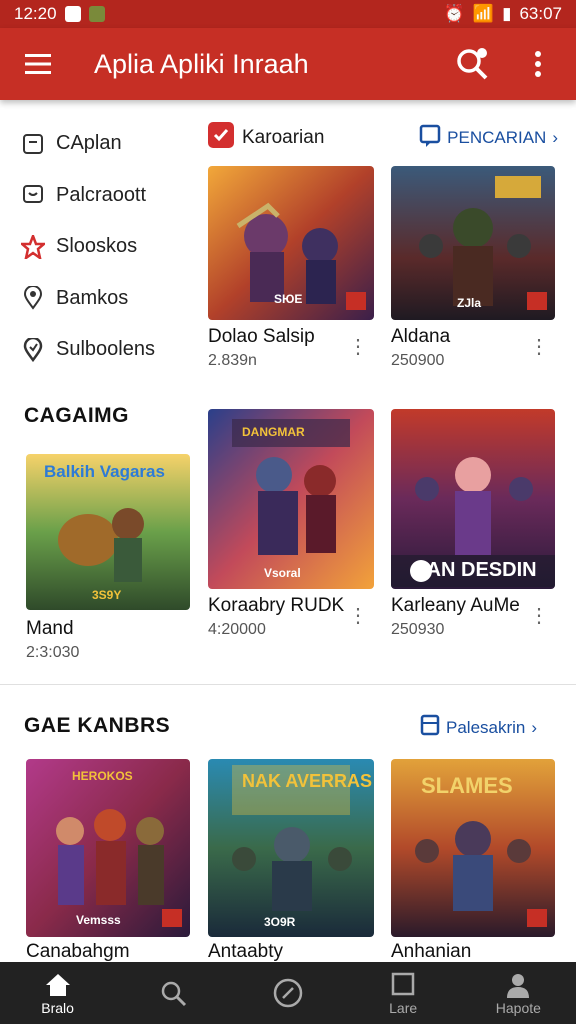  What do you see at coordinates (53, 652) in the screenshot?
I see `game-meta: 2:3:030` at bounding box center [53, 652].